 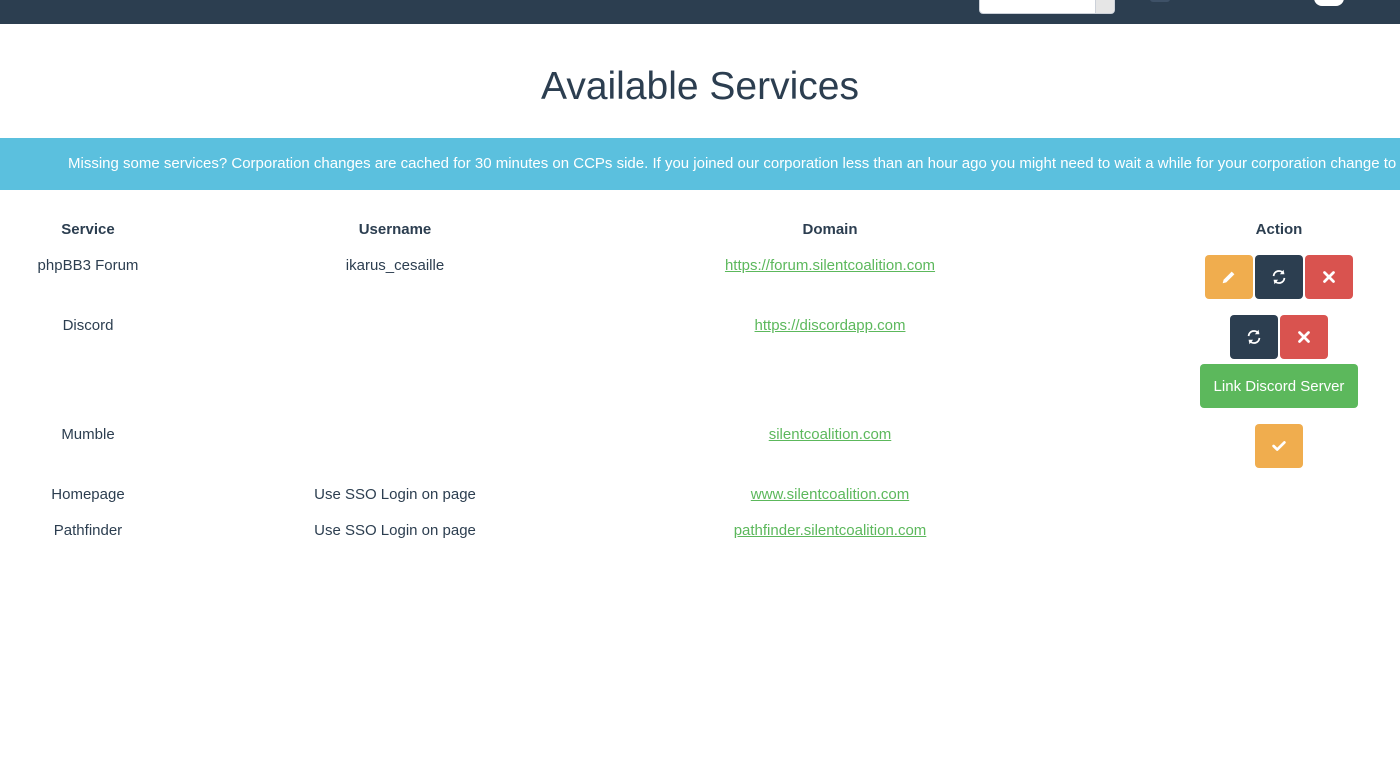 I want to click on page-title: Available Services, so click(x=700, y=86).